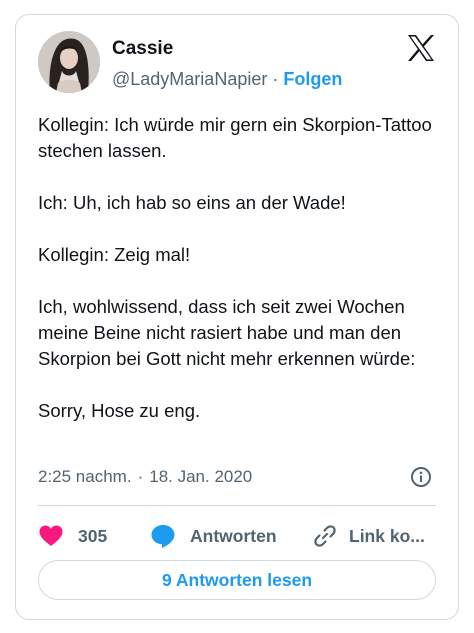 Image resolution: width=474 pixels, height=633 pixels. I want to click on x-logo-icon, so click(421, 48).